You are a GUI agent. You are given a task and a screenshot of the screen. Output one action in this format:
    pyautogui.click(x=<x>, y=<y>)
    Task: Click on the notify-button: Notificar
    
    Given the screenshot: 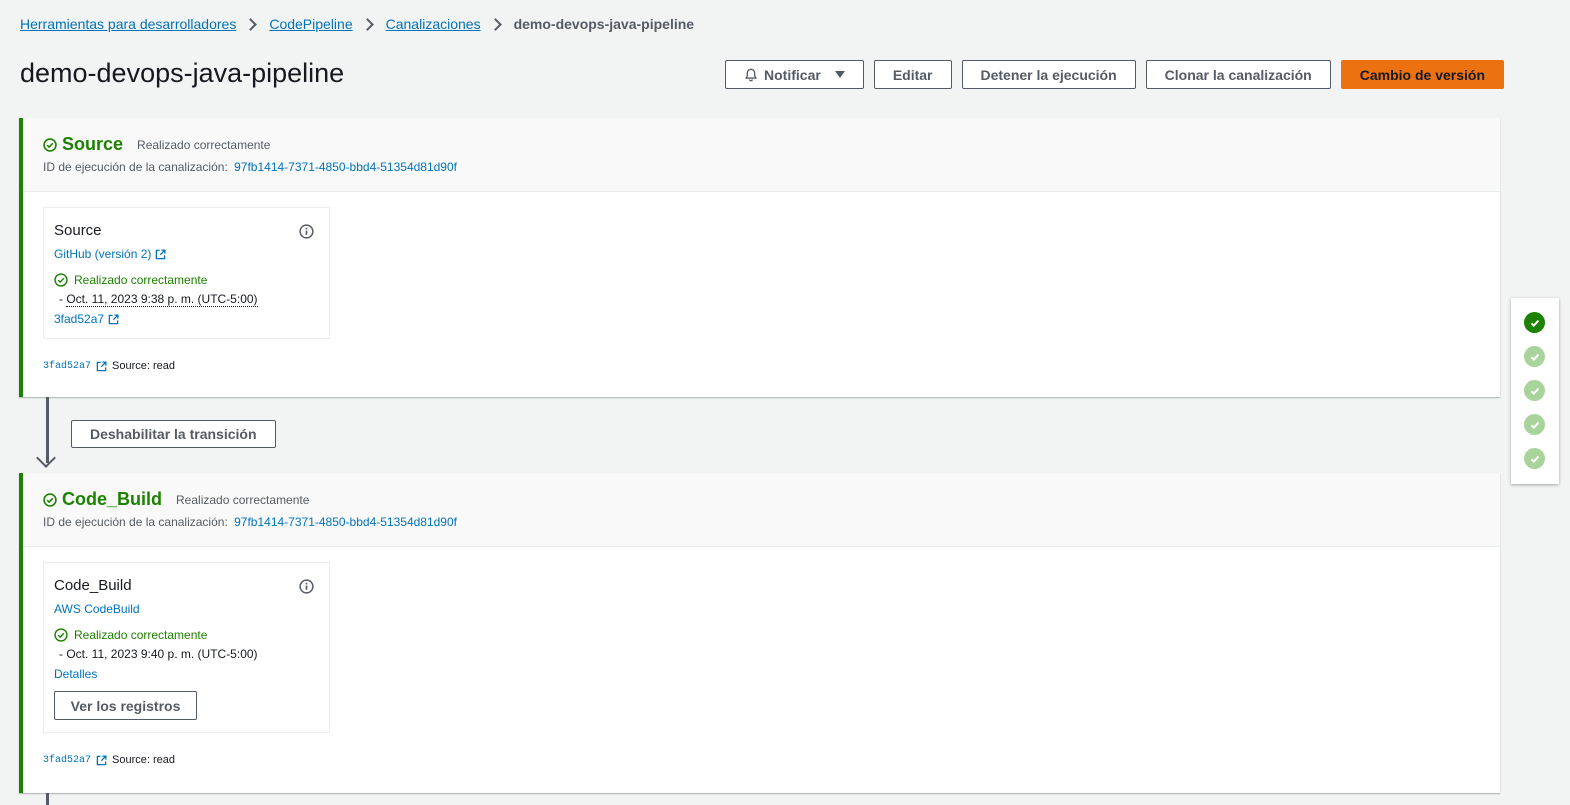 What is the action you would take?
    pyautogui.click(x=794, y=74)
    